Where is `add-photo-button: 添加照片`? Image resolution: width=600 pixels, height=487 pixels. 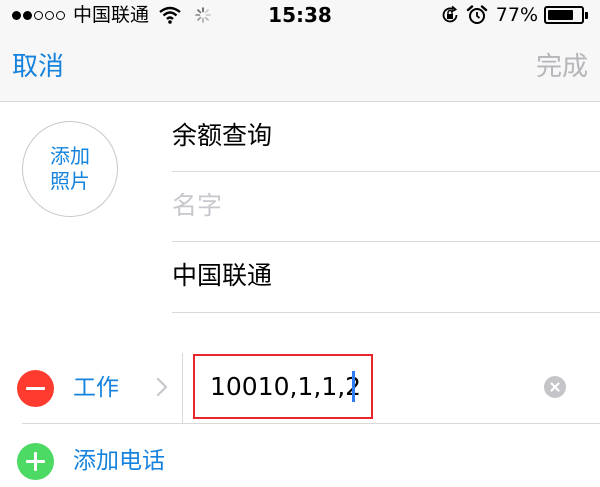
add-photo-button: 添加照片 is located at coordinates (70, 169).